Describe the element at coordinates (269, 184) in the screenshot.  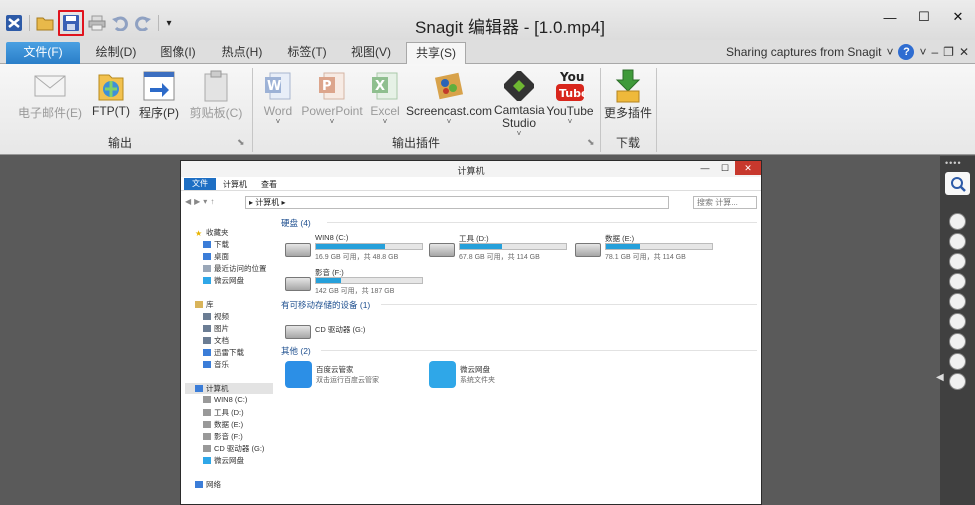
I see `capture-tab-view: 查看` at that location.